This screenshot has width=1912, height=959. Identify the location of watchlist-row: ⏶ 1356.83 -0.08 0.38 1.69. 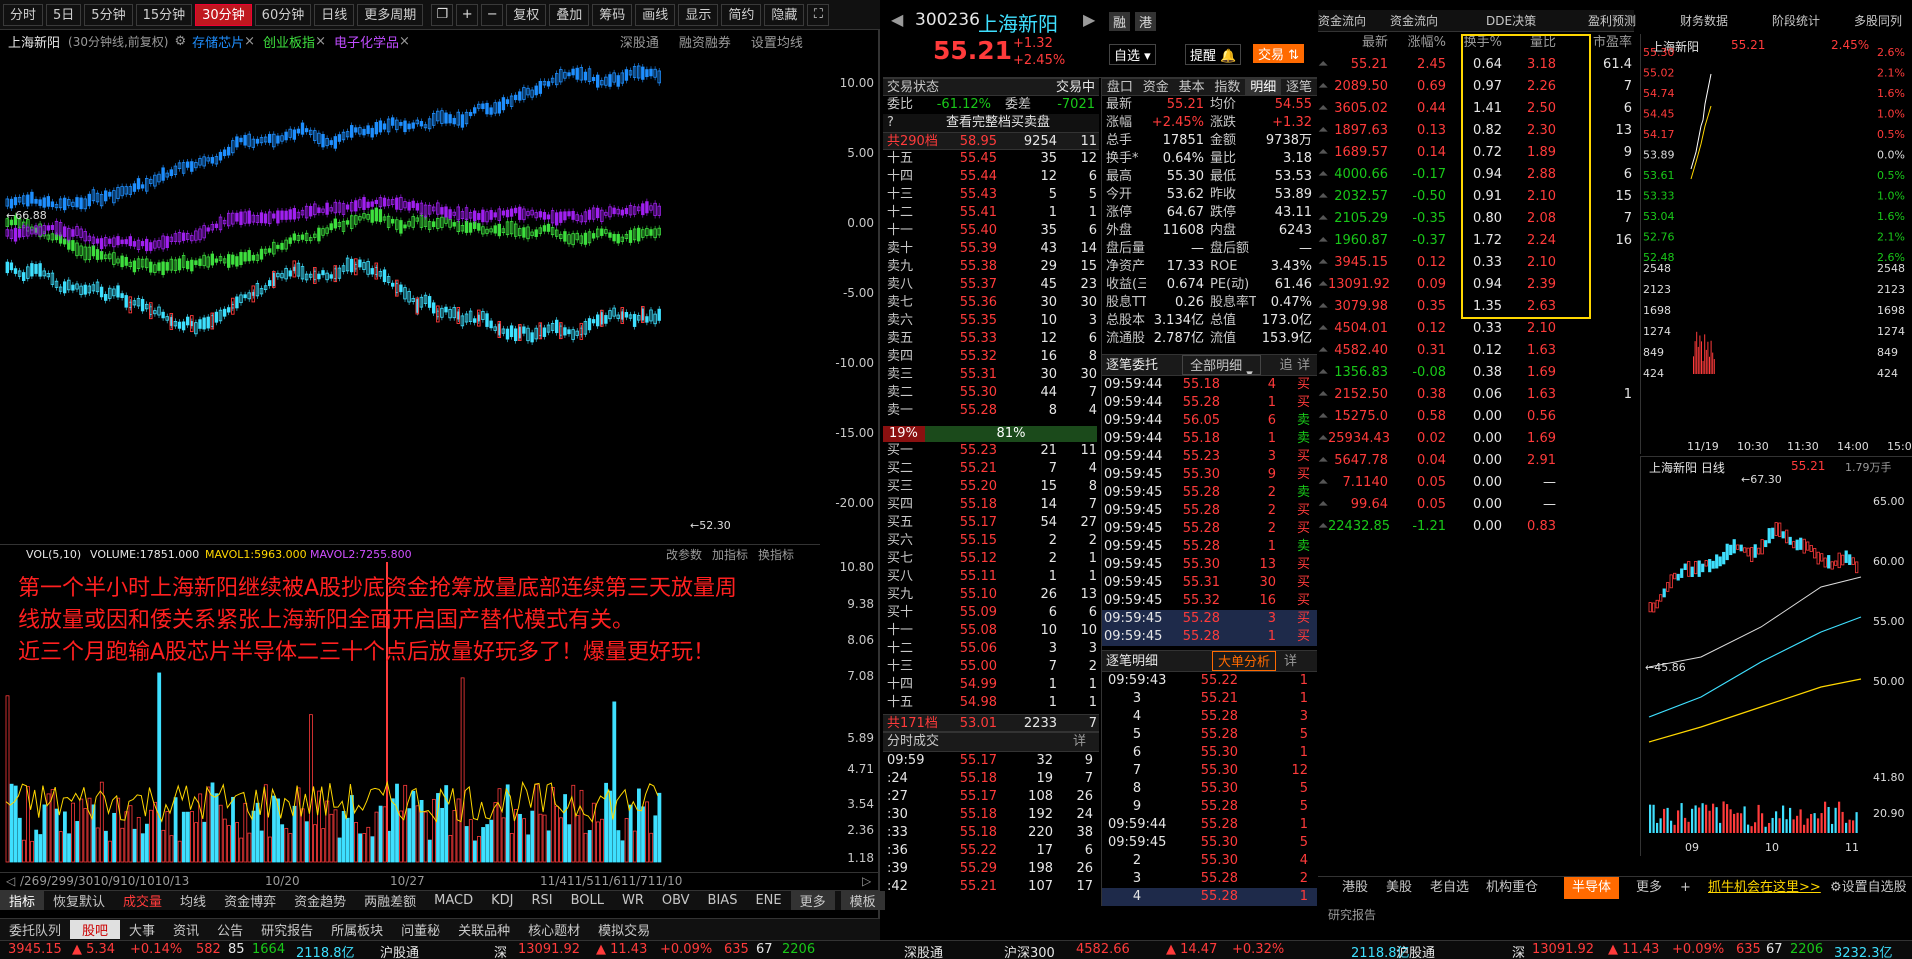
(1476, 373).